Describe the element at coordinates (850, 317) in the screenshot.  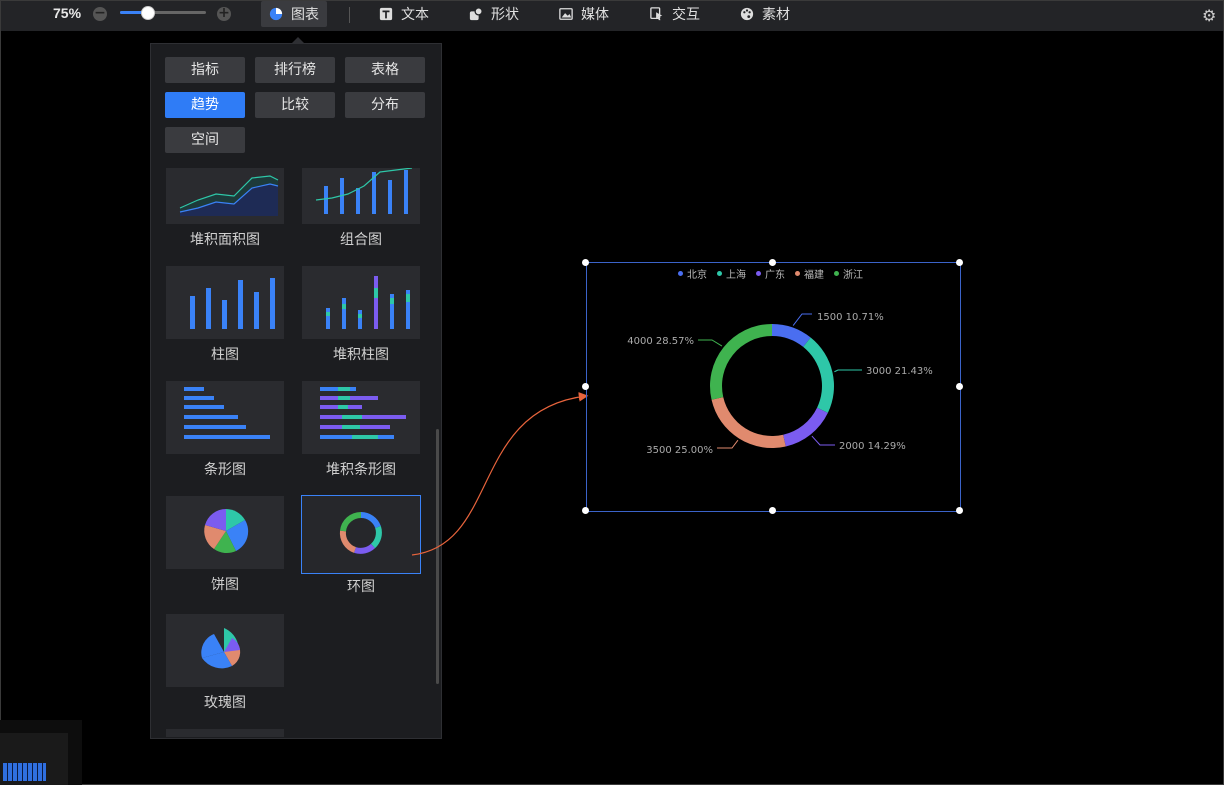
I see `slice-data-label: 1500 10.71%` at that location.